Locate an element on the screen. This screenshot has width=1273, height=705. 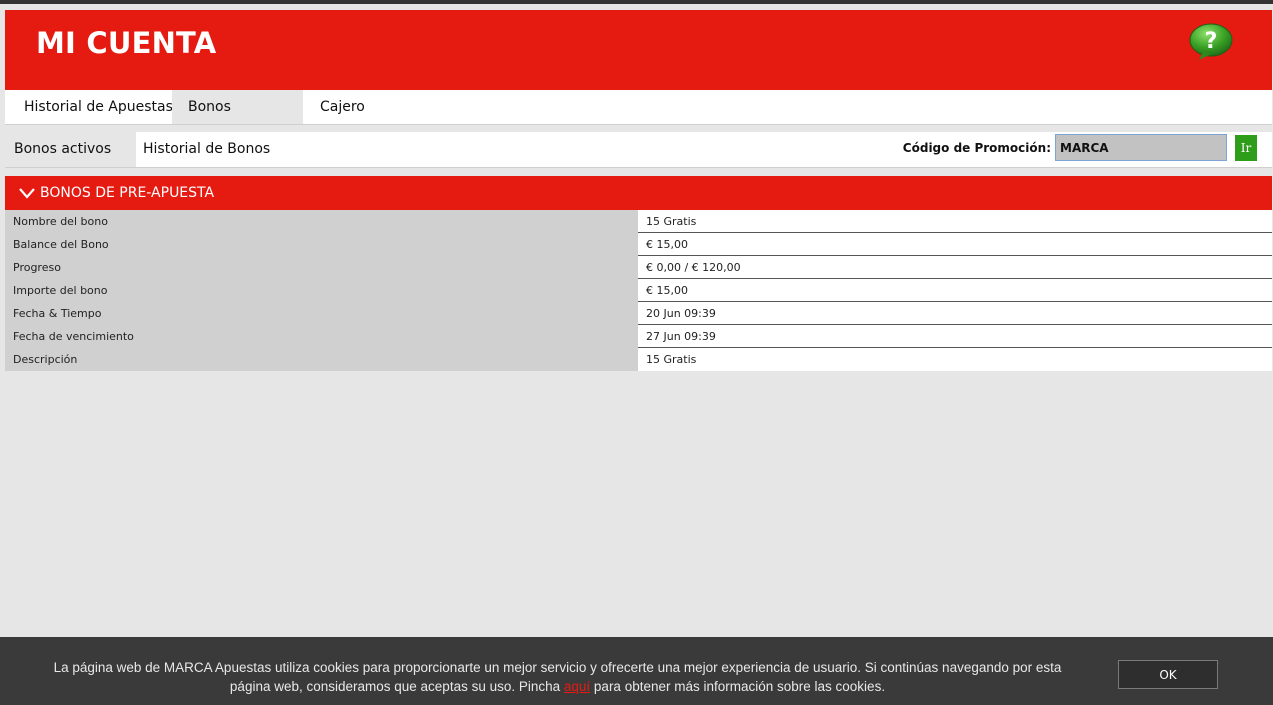
row-value: € 0,00 / € 120,00 is located at coordinates (955, 267).